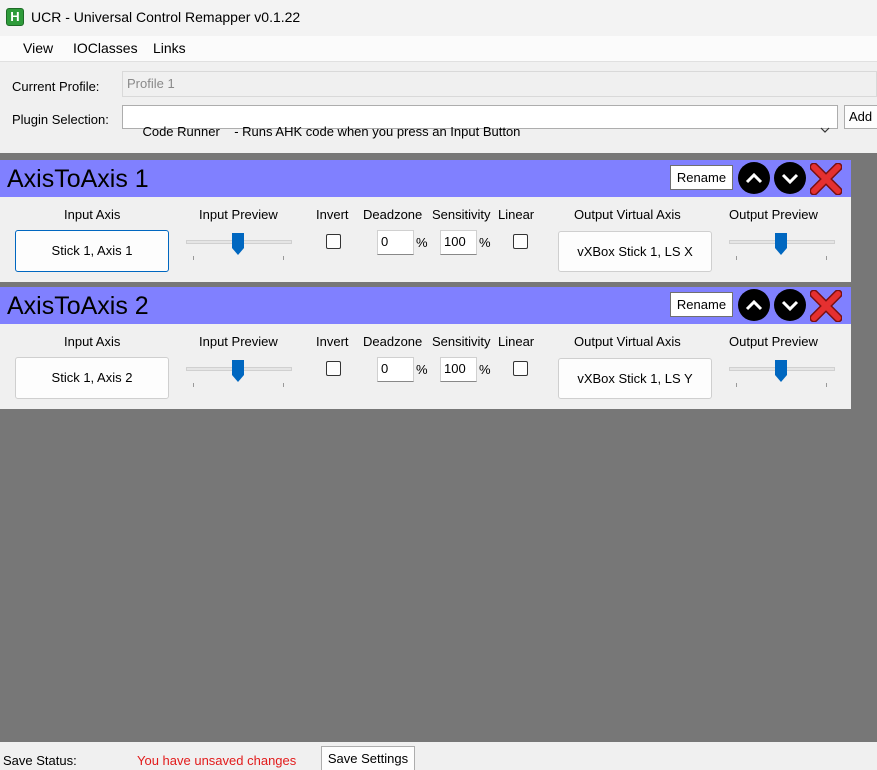 This screenshot has width=877, height=770. What do you see at coordinates (15, 17) in the screenshot?
I see `app-icon: H` at bounding box center [15, 17].